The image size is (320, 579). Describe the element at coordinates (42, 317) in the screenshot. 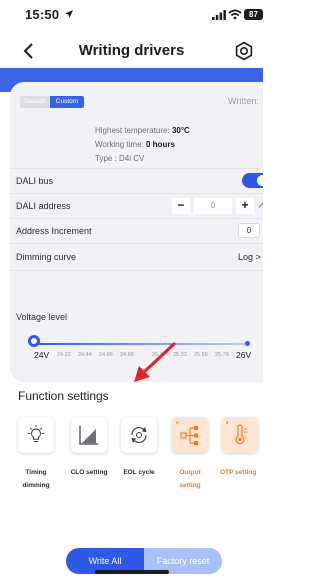

I see `voltage-level-label: Voltage level` at that location.